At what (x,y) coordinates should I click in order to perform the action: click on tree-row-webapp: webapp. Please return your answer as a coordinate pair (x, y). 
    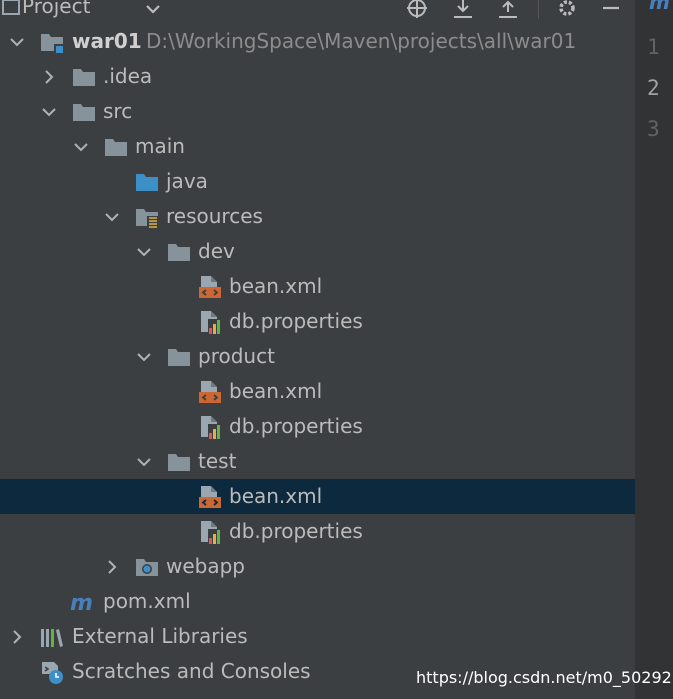
    Looking at the image, I should click on (317, 566).